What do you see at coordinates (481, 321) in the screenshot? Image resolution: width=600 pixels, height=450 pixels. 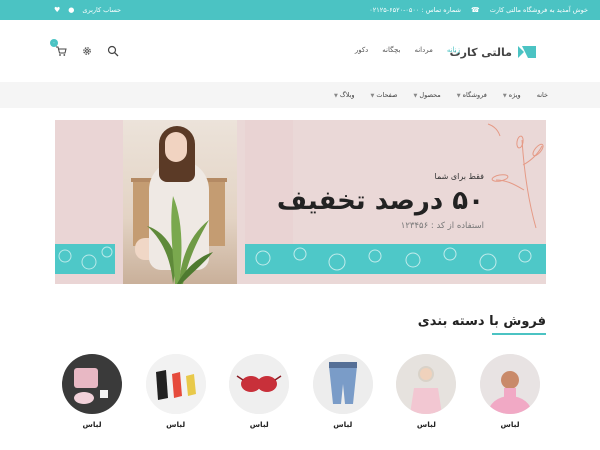 I see `section-title: فروش با دسته بندی` at bounding box center [481, 321].